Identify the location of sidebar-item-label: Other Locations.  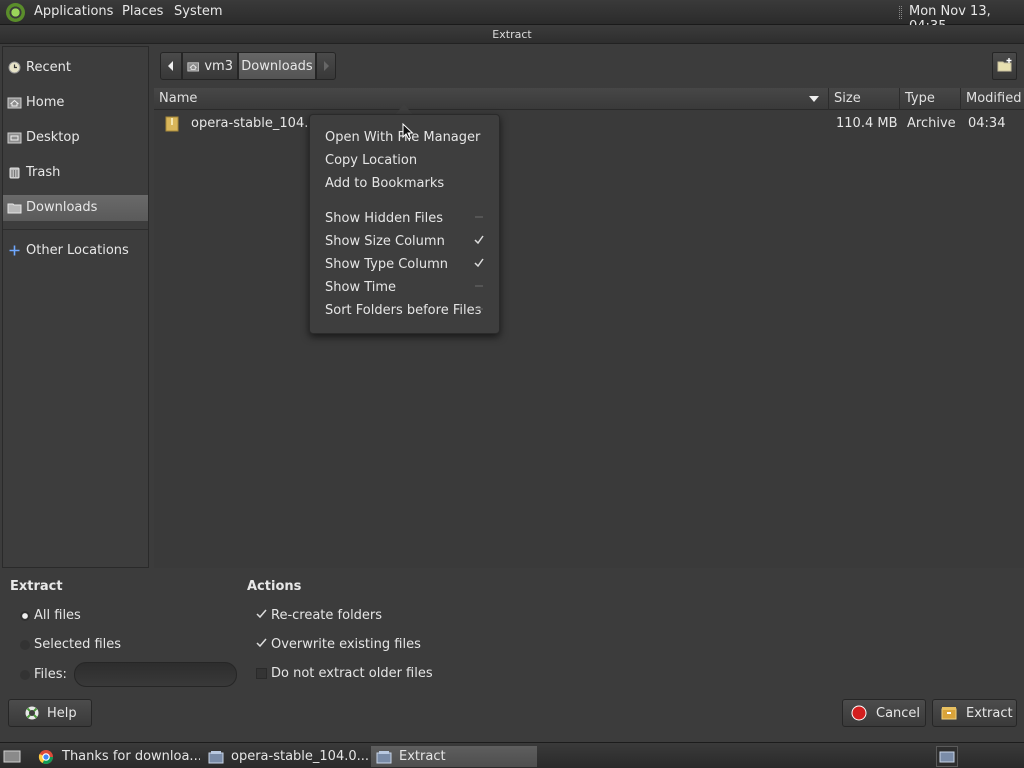
(77, 250).